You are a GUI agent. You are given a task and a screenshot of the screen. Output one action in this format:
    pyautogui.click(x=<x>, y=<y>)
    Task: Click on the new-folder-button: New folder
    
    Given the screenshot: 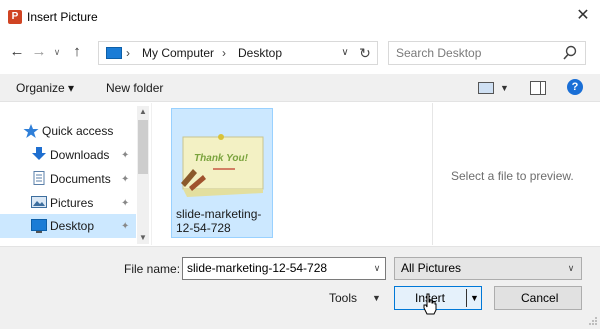 What is the action you would take?
    pyautogui.click(x=134, y=88)
    